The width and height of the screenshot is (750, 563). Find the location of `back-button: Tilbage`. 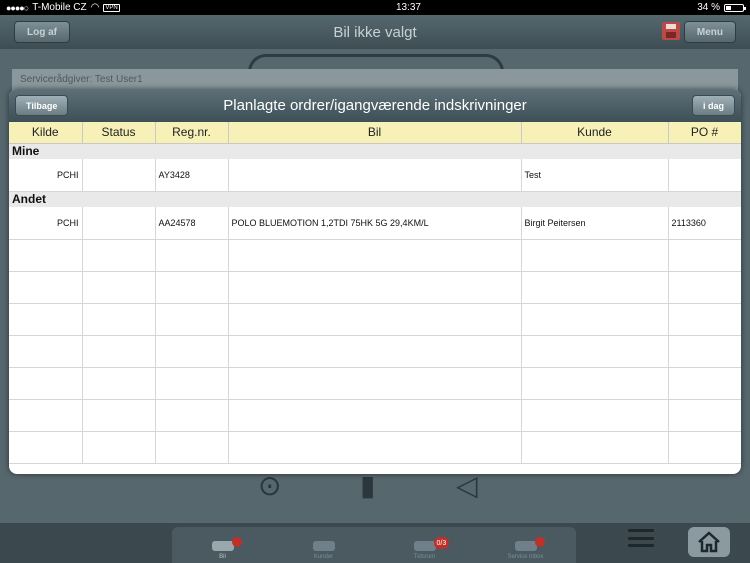

back-button: Tilbage is located at coordinates (42, 105).